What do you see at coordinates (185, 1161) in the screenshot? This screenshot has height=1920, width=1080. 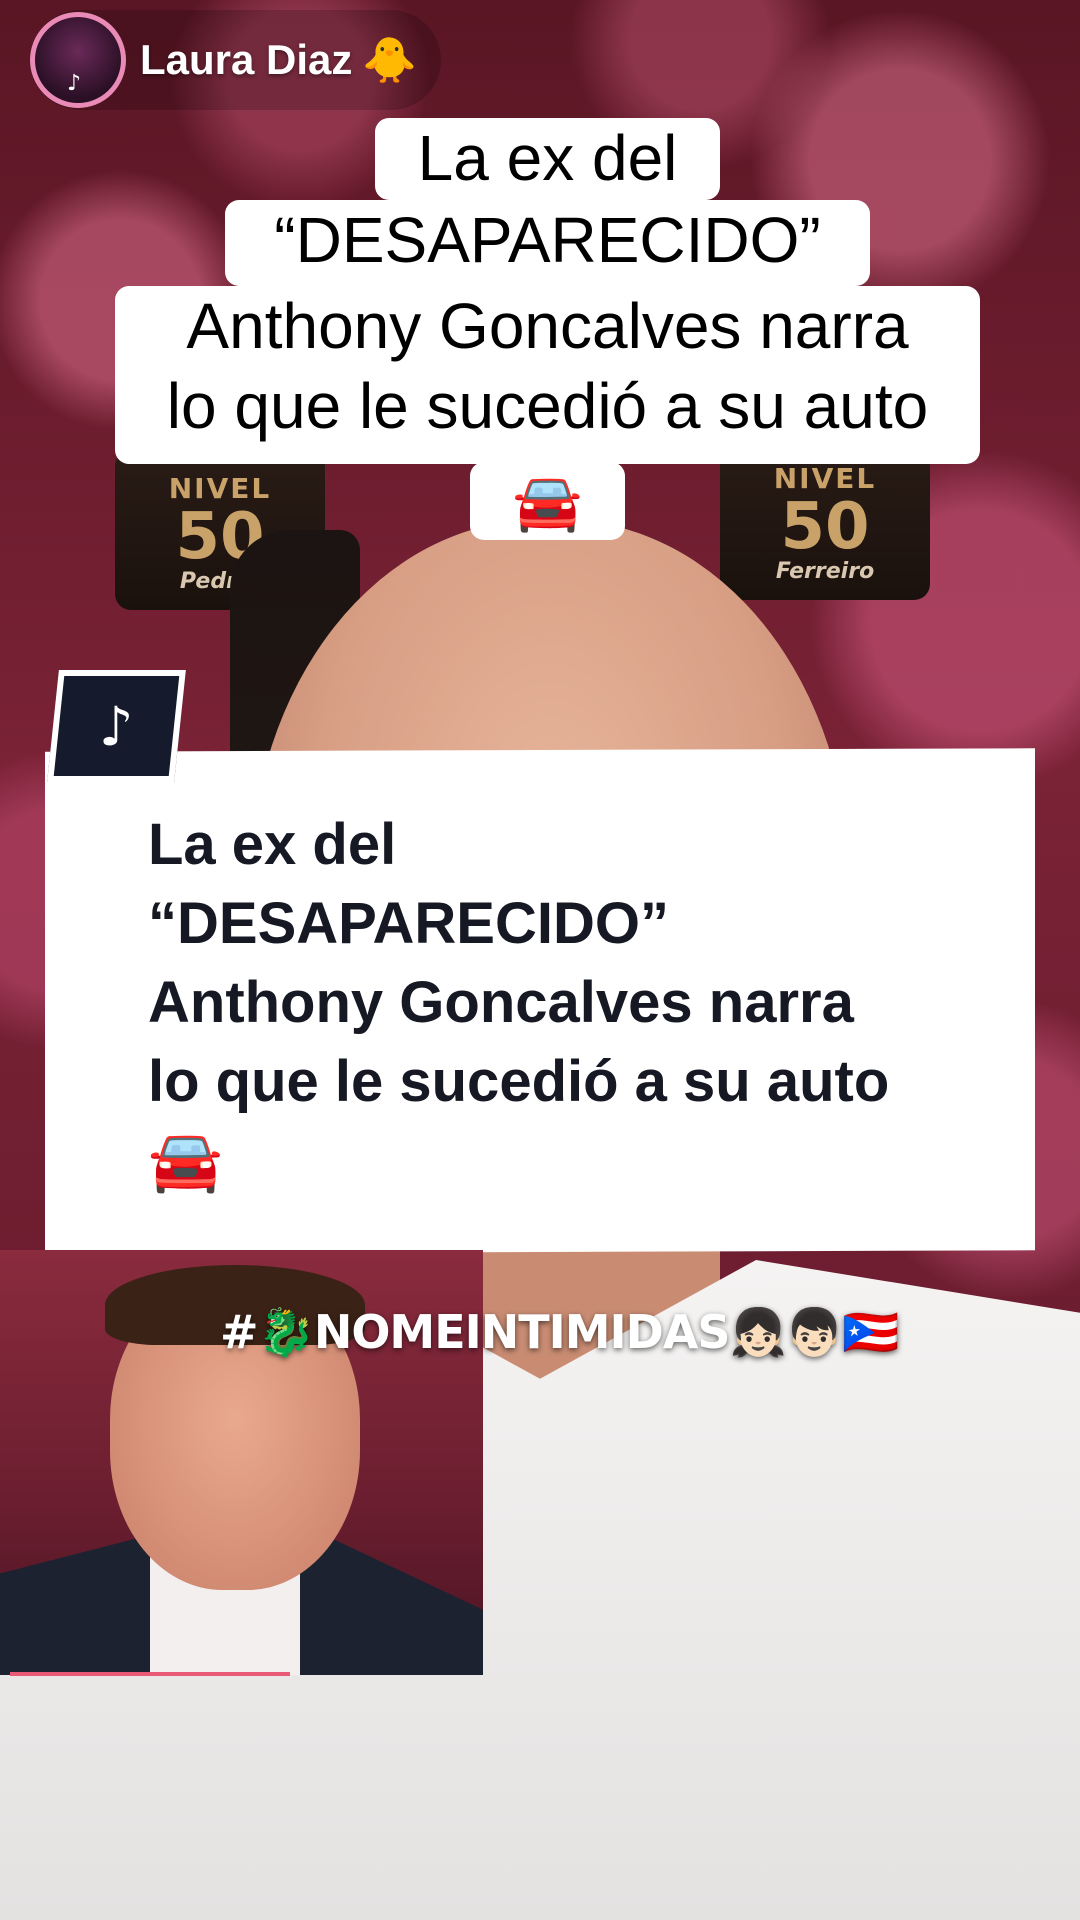 I see `card-car-emoji: 🚘` at bounding box center [185, 1161].